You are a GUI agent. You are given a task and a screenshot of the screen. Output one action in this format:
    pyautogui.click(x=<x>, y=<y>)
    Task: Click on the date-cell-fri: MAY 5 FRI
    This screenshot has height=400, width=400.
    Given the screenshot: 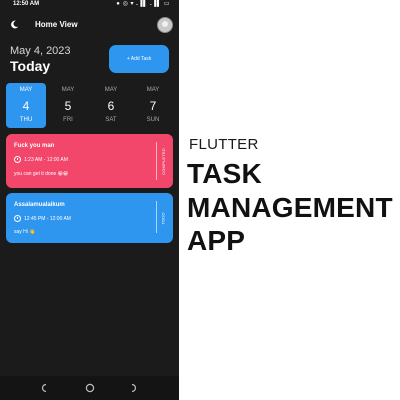 What is the action you would take?
    pyautogui.click(x=68, y=105)
    